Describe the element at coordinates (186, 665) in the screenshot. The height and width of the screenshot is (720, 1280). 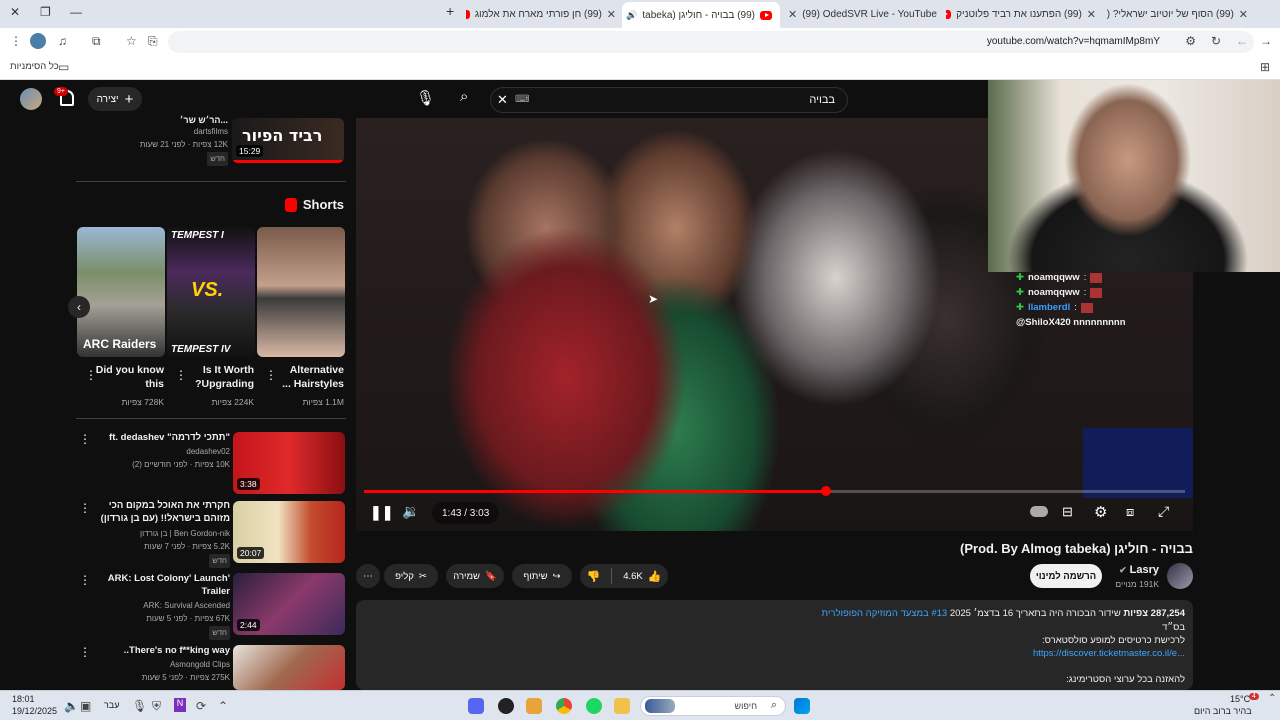
I see `channel-name: Asmongold Clips` at that location.